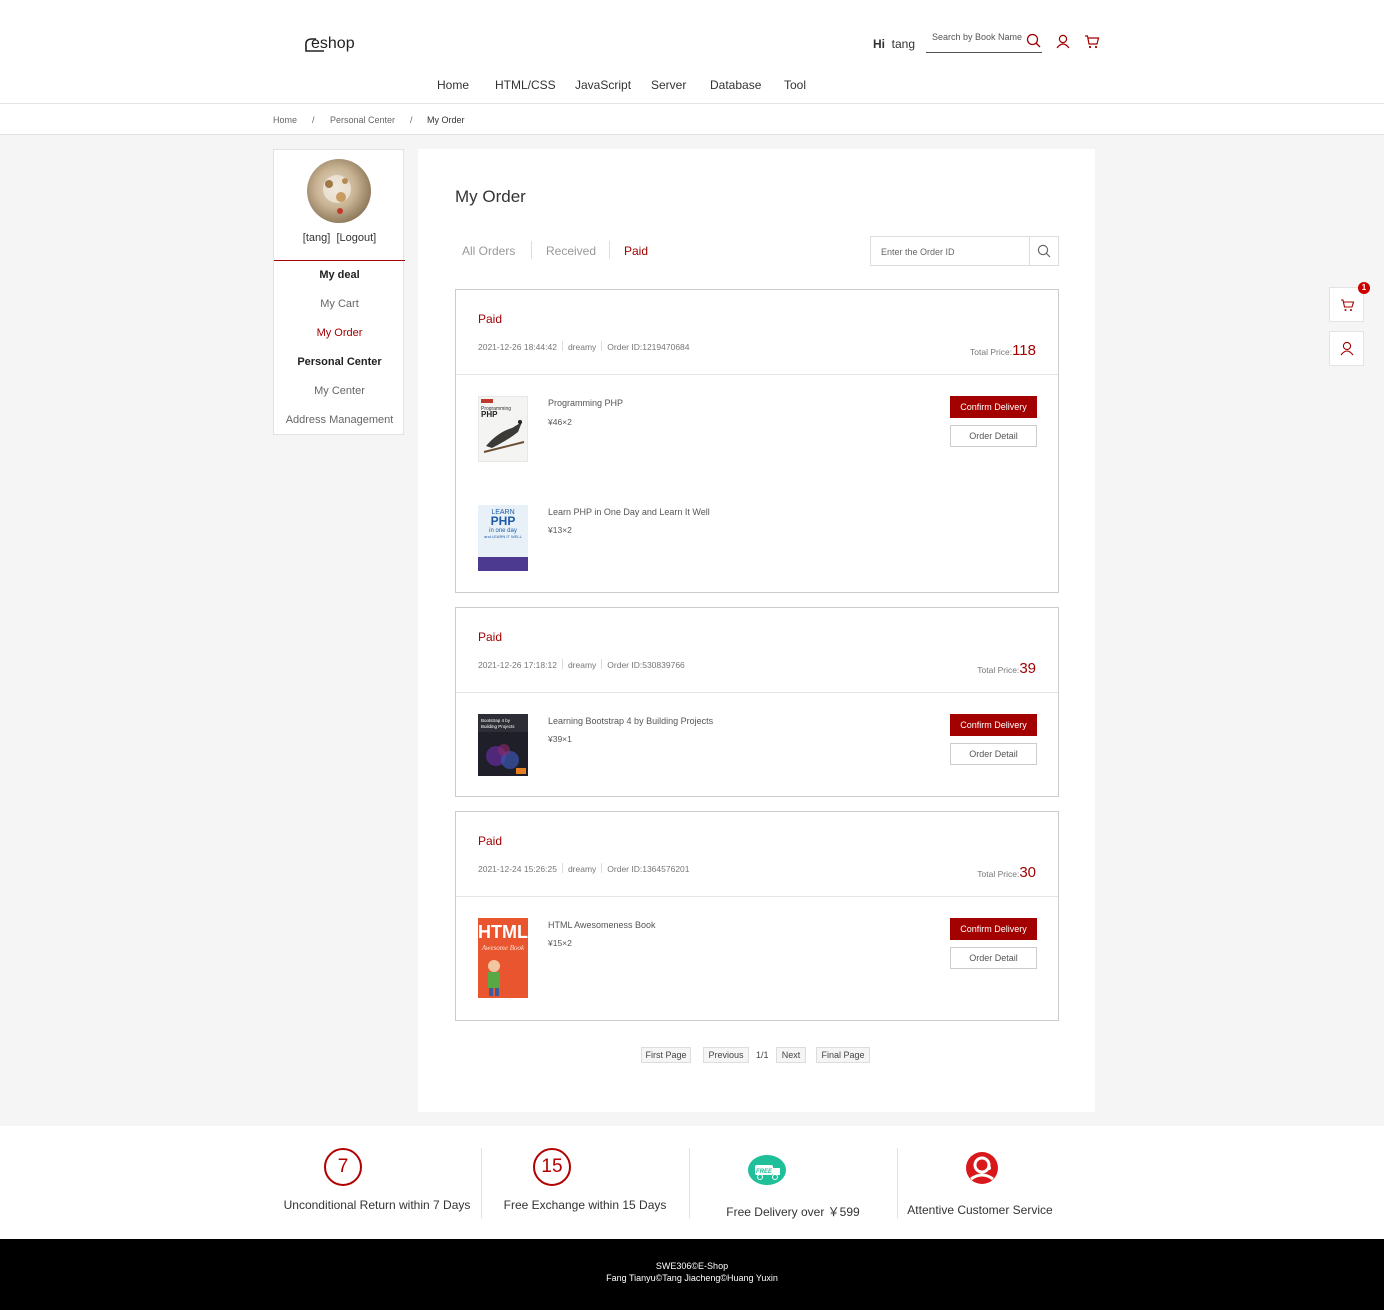 Image resolution: width=1384 pixels, height=1310 pixels. What do you see at coordinates (339, 391) in the screenshot?
I see `sidebar-item-my-center: My Center` at bounding box center [339, 391].